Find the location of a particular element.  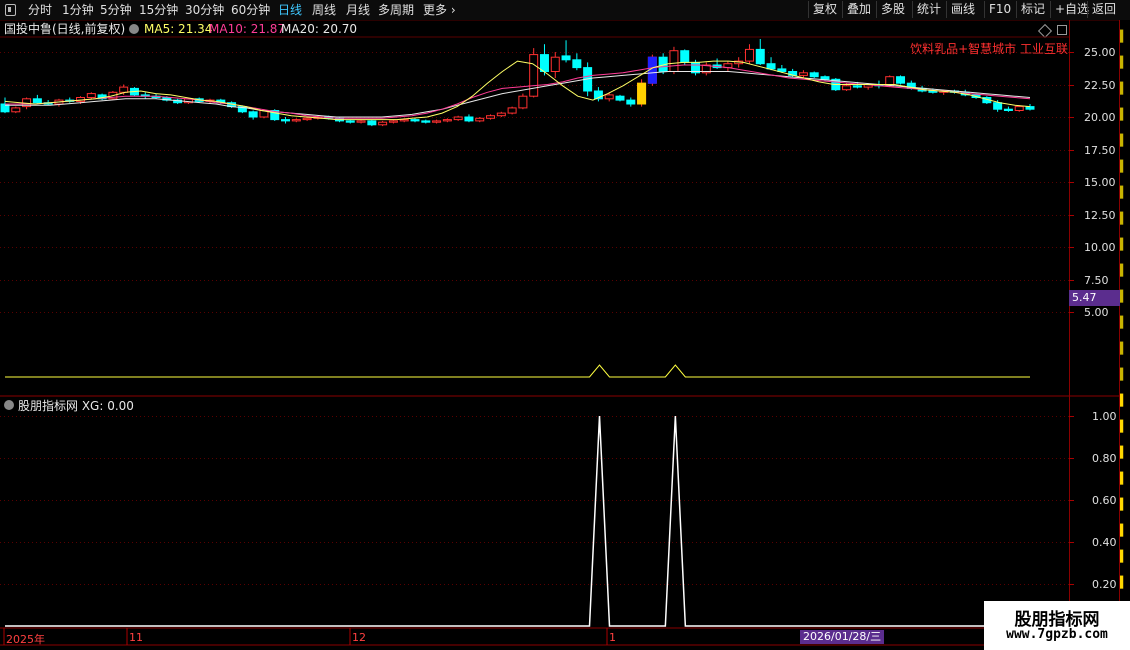

indicator-axis-label: 0.20 is located at coordinates (1104, 584).